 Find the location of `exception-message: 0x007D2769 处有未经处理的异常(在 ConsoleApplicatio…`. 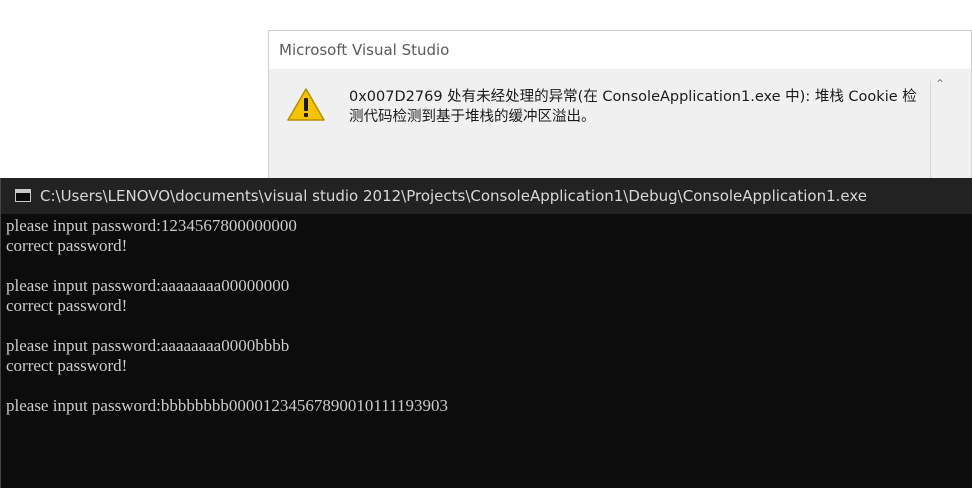

exception-message: 0x007D2769 处有未经处理的异常(在 ConsoleApplicatio… is located at coordinates (633, 107).